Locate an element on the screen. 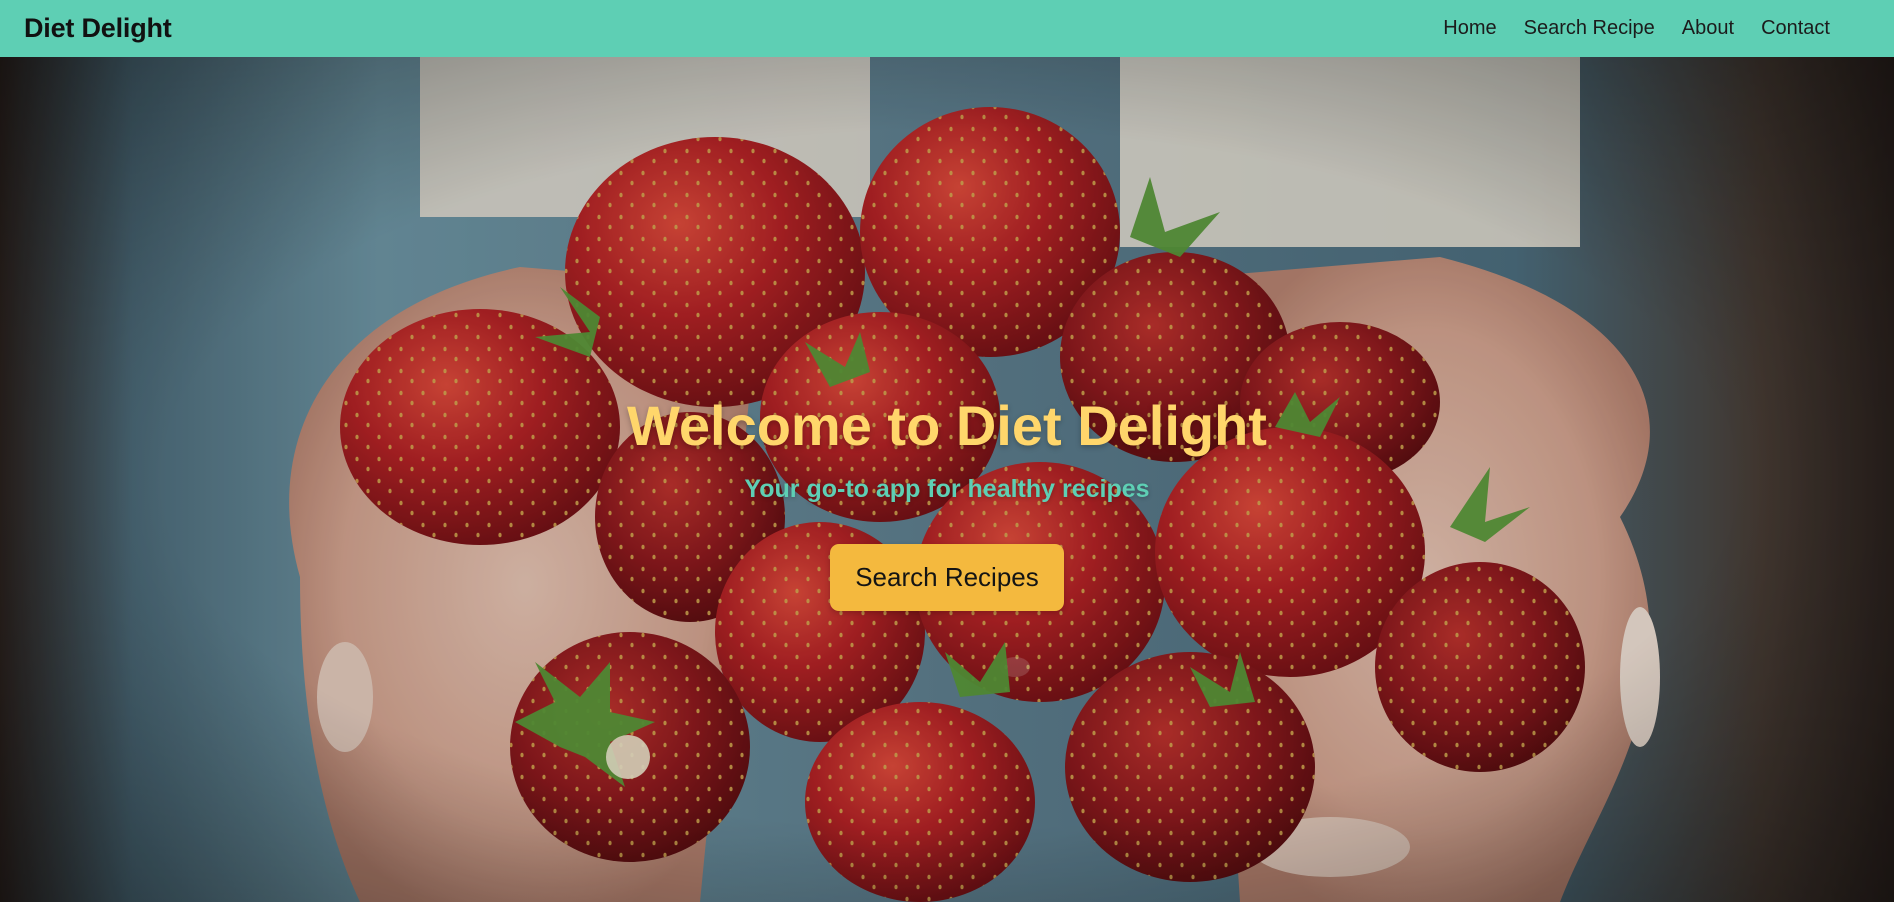  hero-subtitle: Your go-to app for healthy recipes is located at coordinates (947, 488).